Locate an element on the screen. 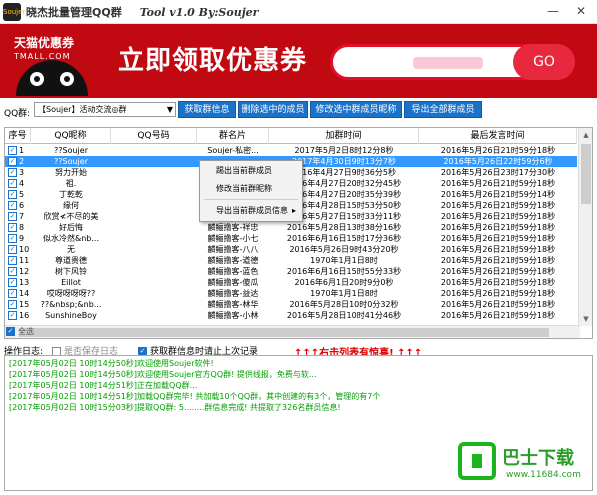 This screenshot has height=495, width=597. edit-selected-nicknames-button: 修改选中群成员昵称 is located at coordinates (356, 109).